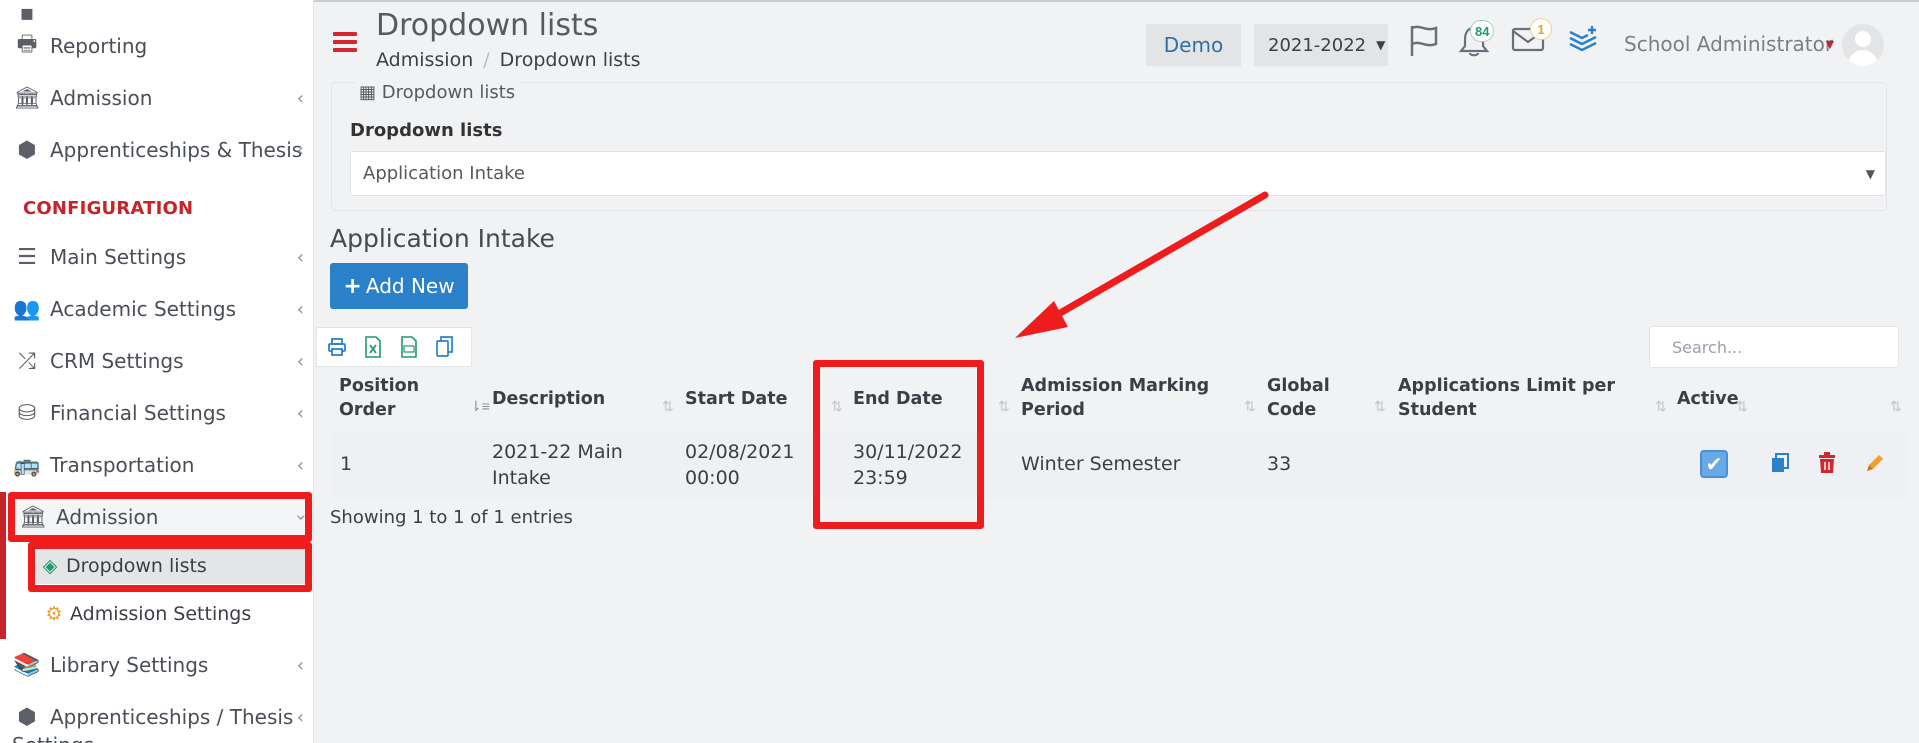  Describe the element at coordinates (1142, 264) in the screenshot. I see `annotation-arrow` at that location.